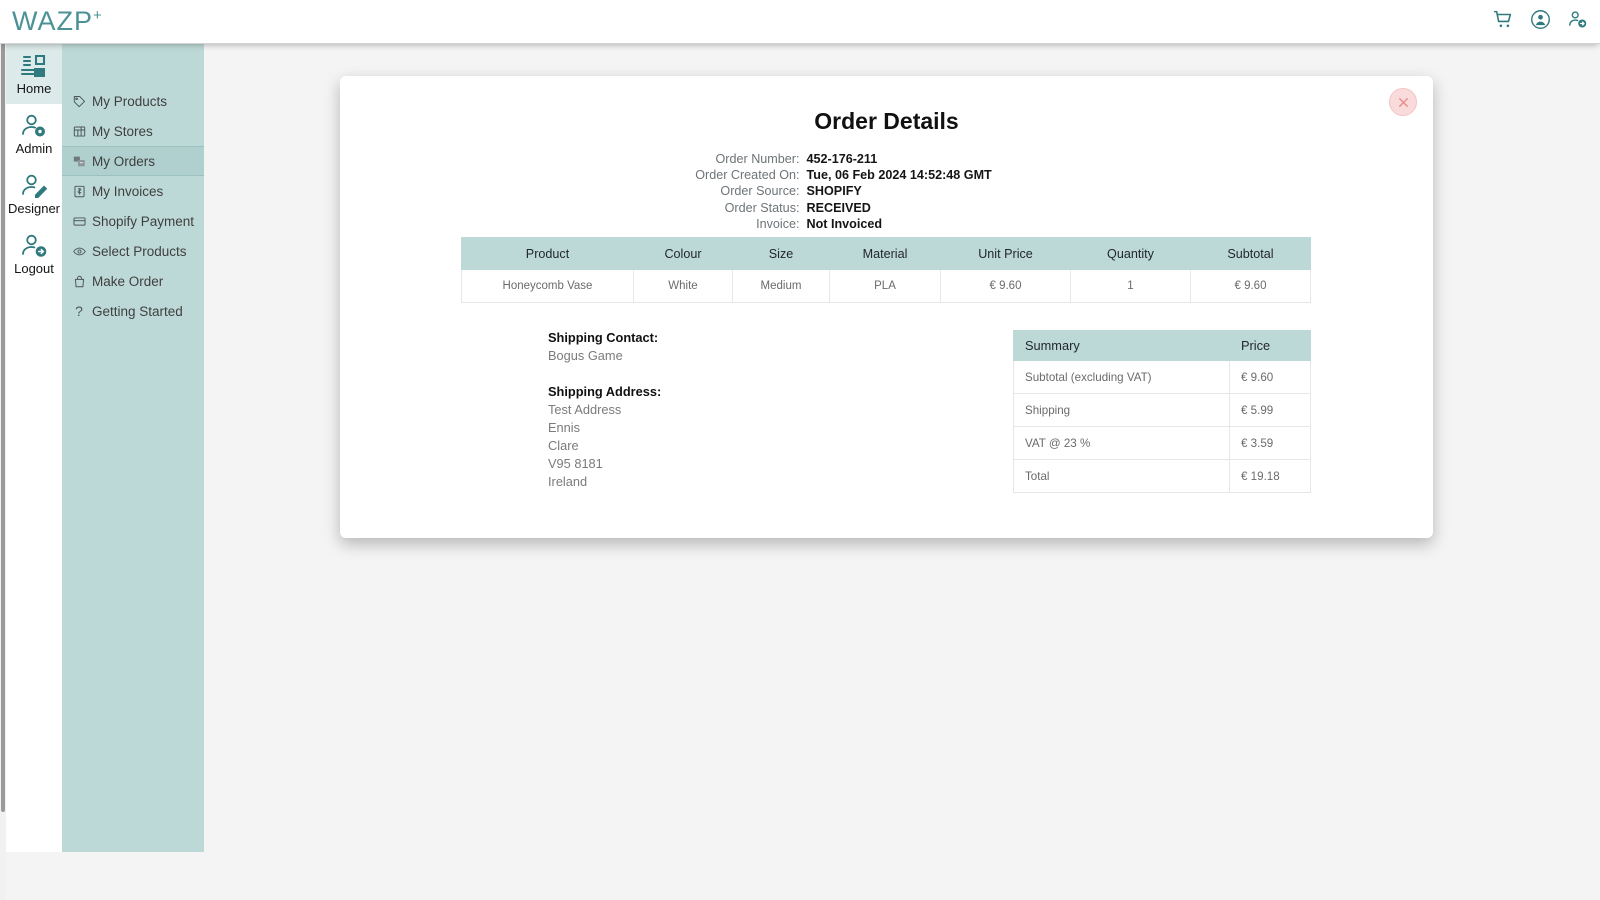 This screenshot has height=900, width=1600. Describe the element at coordinates (1270, 377) in the screenshot. I see `cell-summary-price: € 9.60` at that location.